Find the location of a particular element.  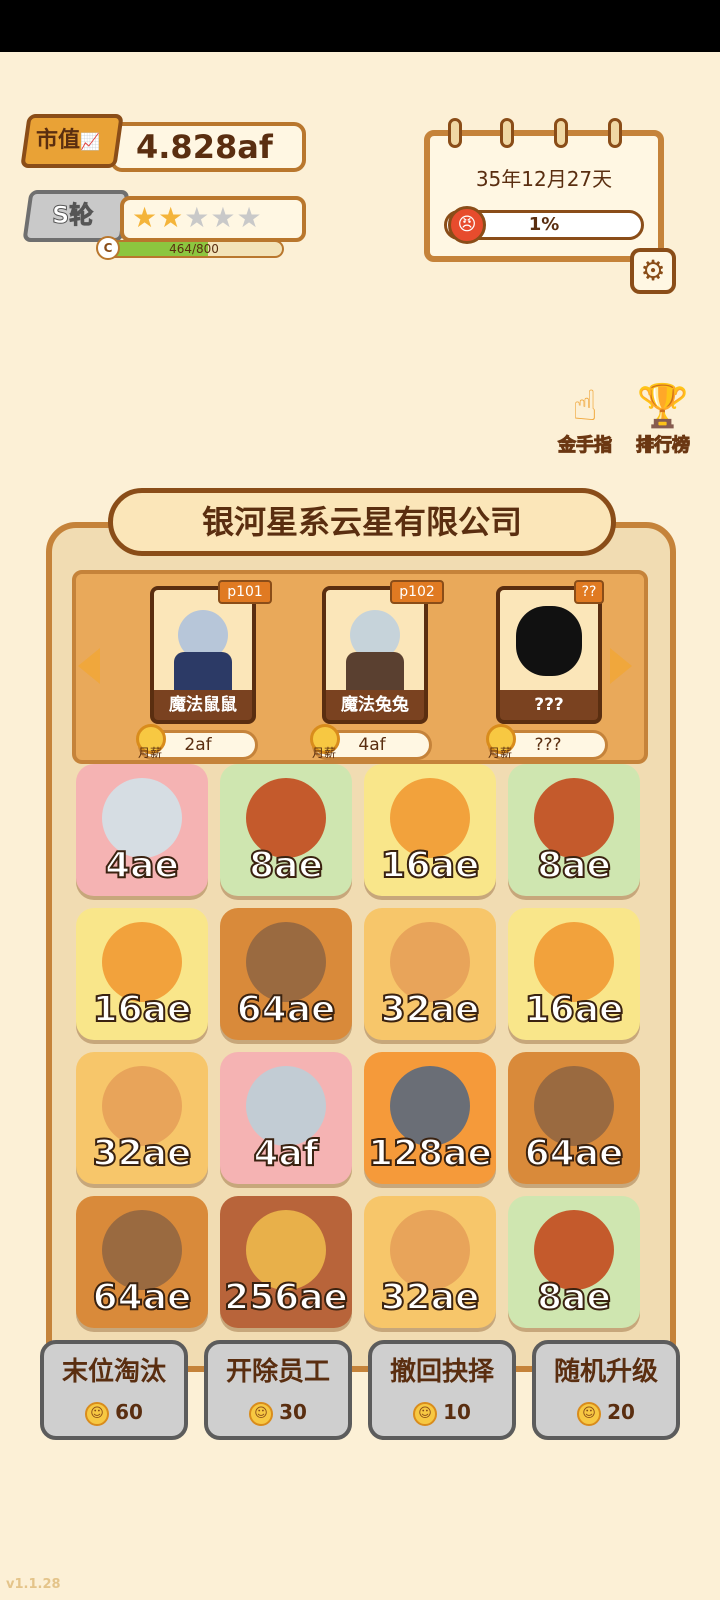

employee-tile: 4ae is located at coordinates (142, 830).